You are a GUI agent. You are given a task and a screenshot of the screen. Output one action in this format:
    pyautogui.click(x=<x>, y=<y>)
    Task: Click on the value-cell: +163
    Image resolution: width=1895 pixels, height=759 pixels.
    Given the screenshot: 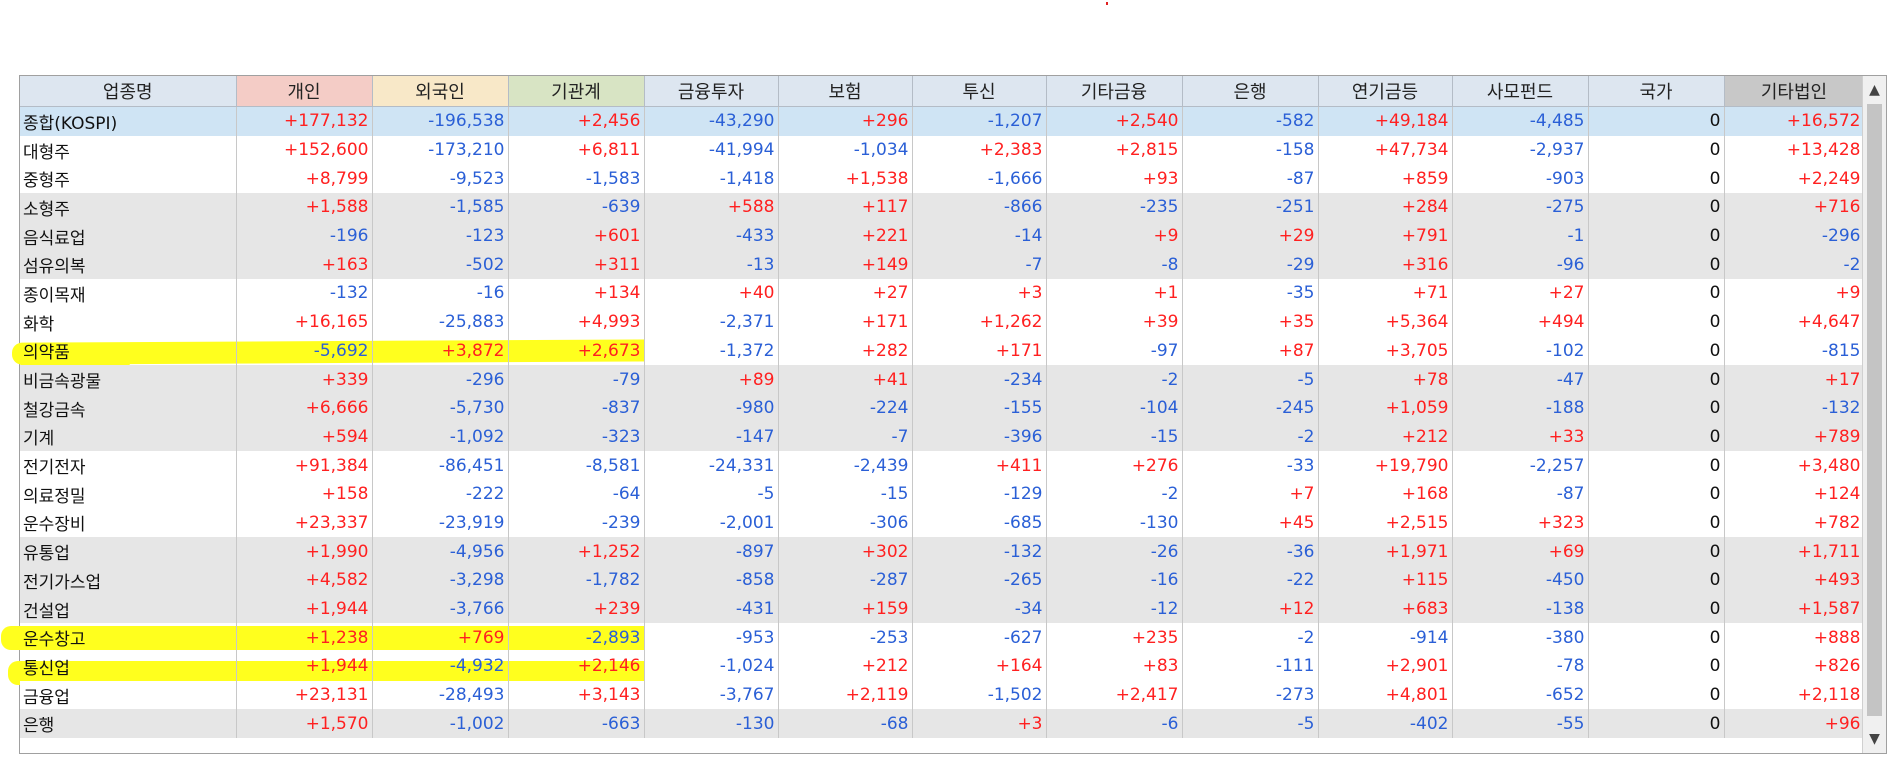 What is the action you would take?
    pyautogui.click(x=304, y=265)
    